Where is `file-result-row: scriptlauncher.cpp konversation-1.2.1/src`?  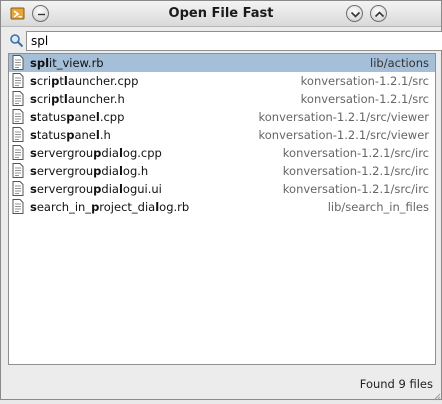 file-result-row: scriptlauncher.cpp konversation-1.2.1/src is located at coordinates (222, 81).